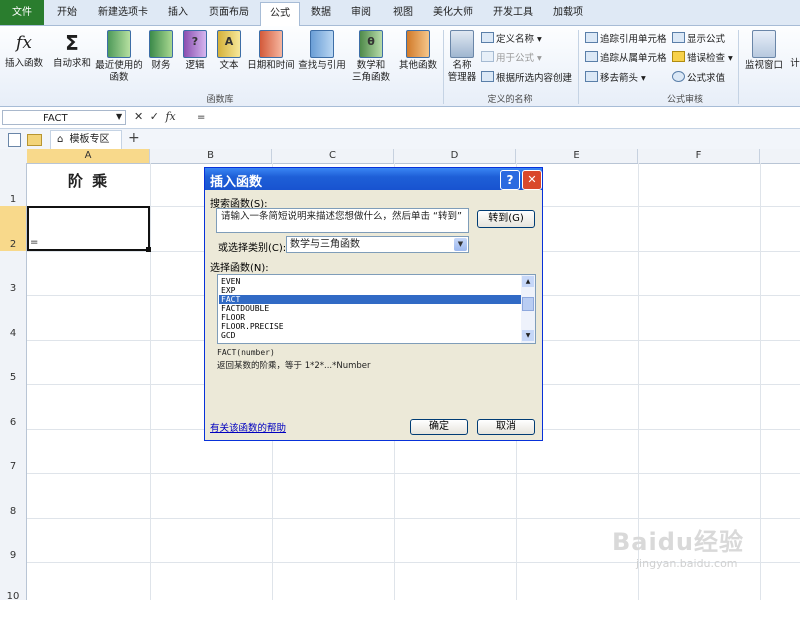  What do you see at coordinates (510, 100) in the screenshot?
I see `group-label-names: 定义的名称` at bounding box center [510, 100].